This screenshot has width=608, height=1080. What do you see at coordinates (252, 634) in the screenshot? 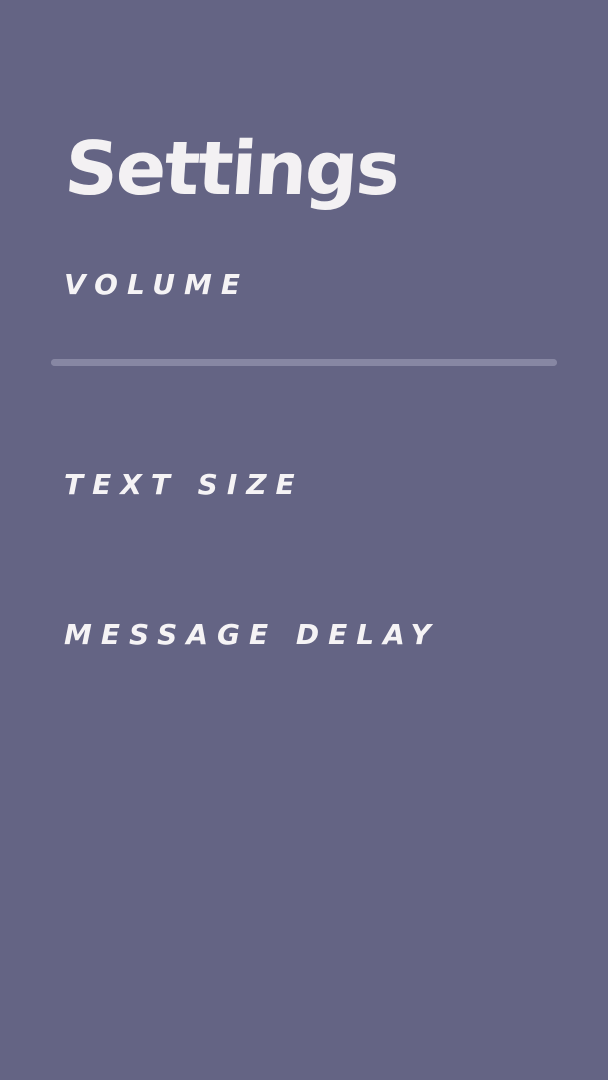
I see `message-delay-label: MESSAGE DELAY` at bounding box center [252, 634].